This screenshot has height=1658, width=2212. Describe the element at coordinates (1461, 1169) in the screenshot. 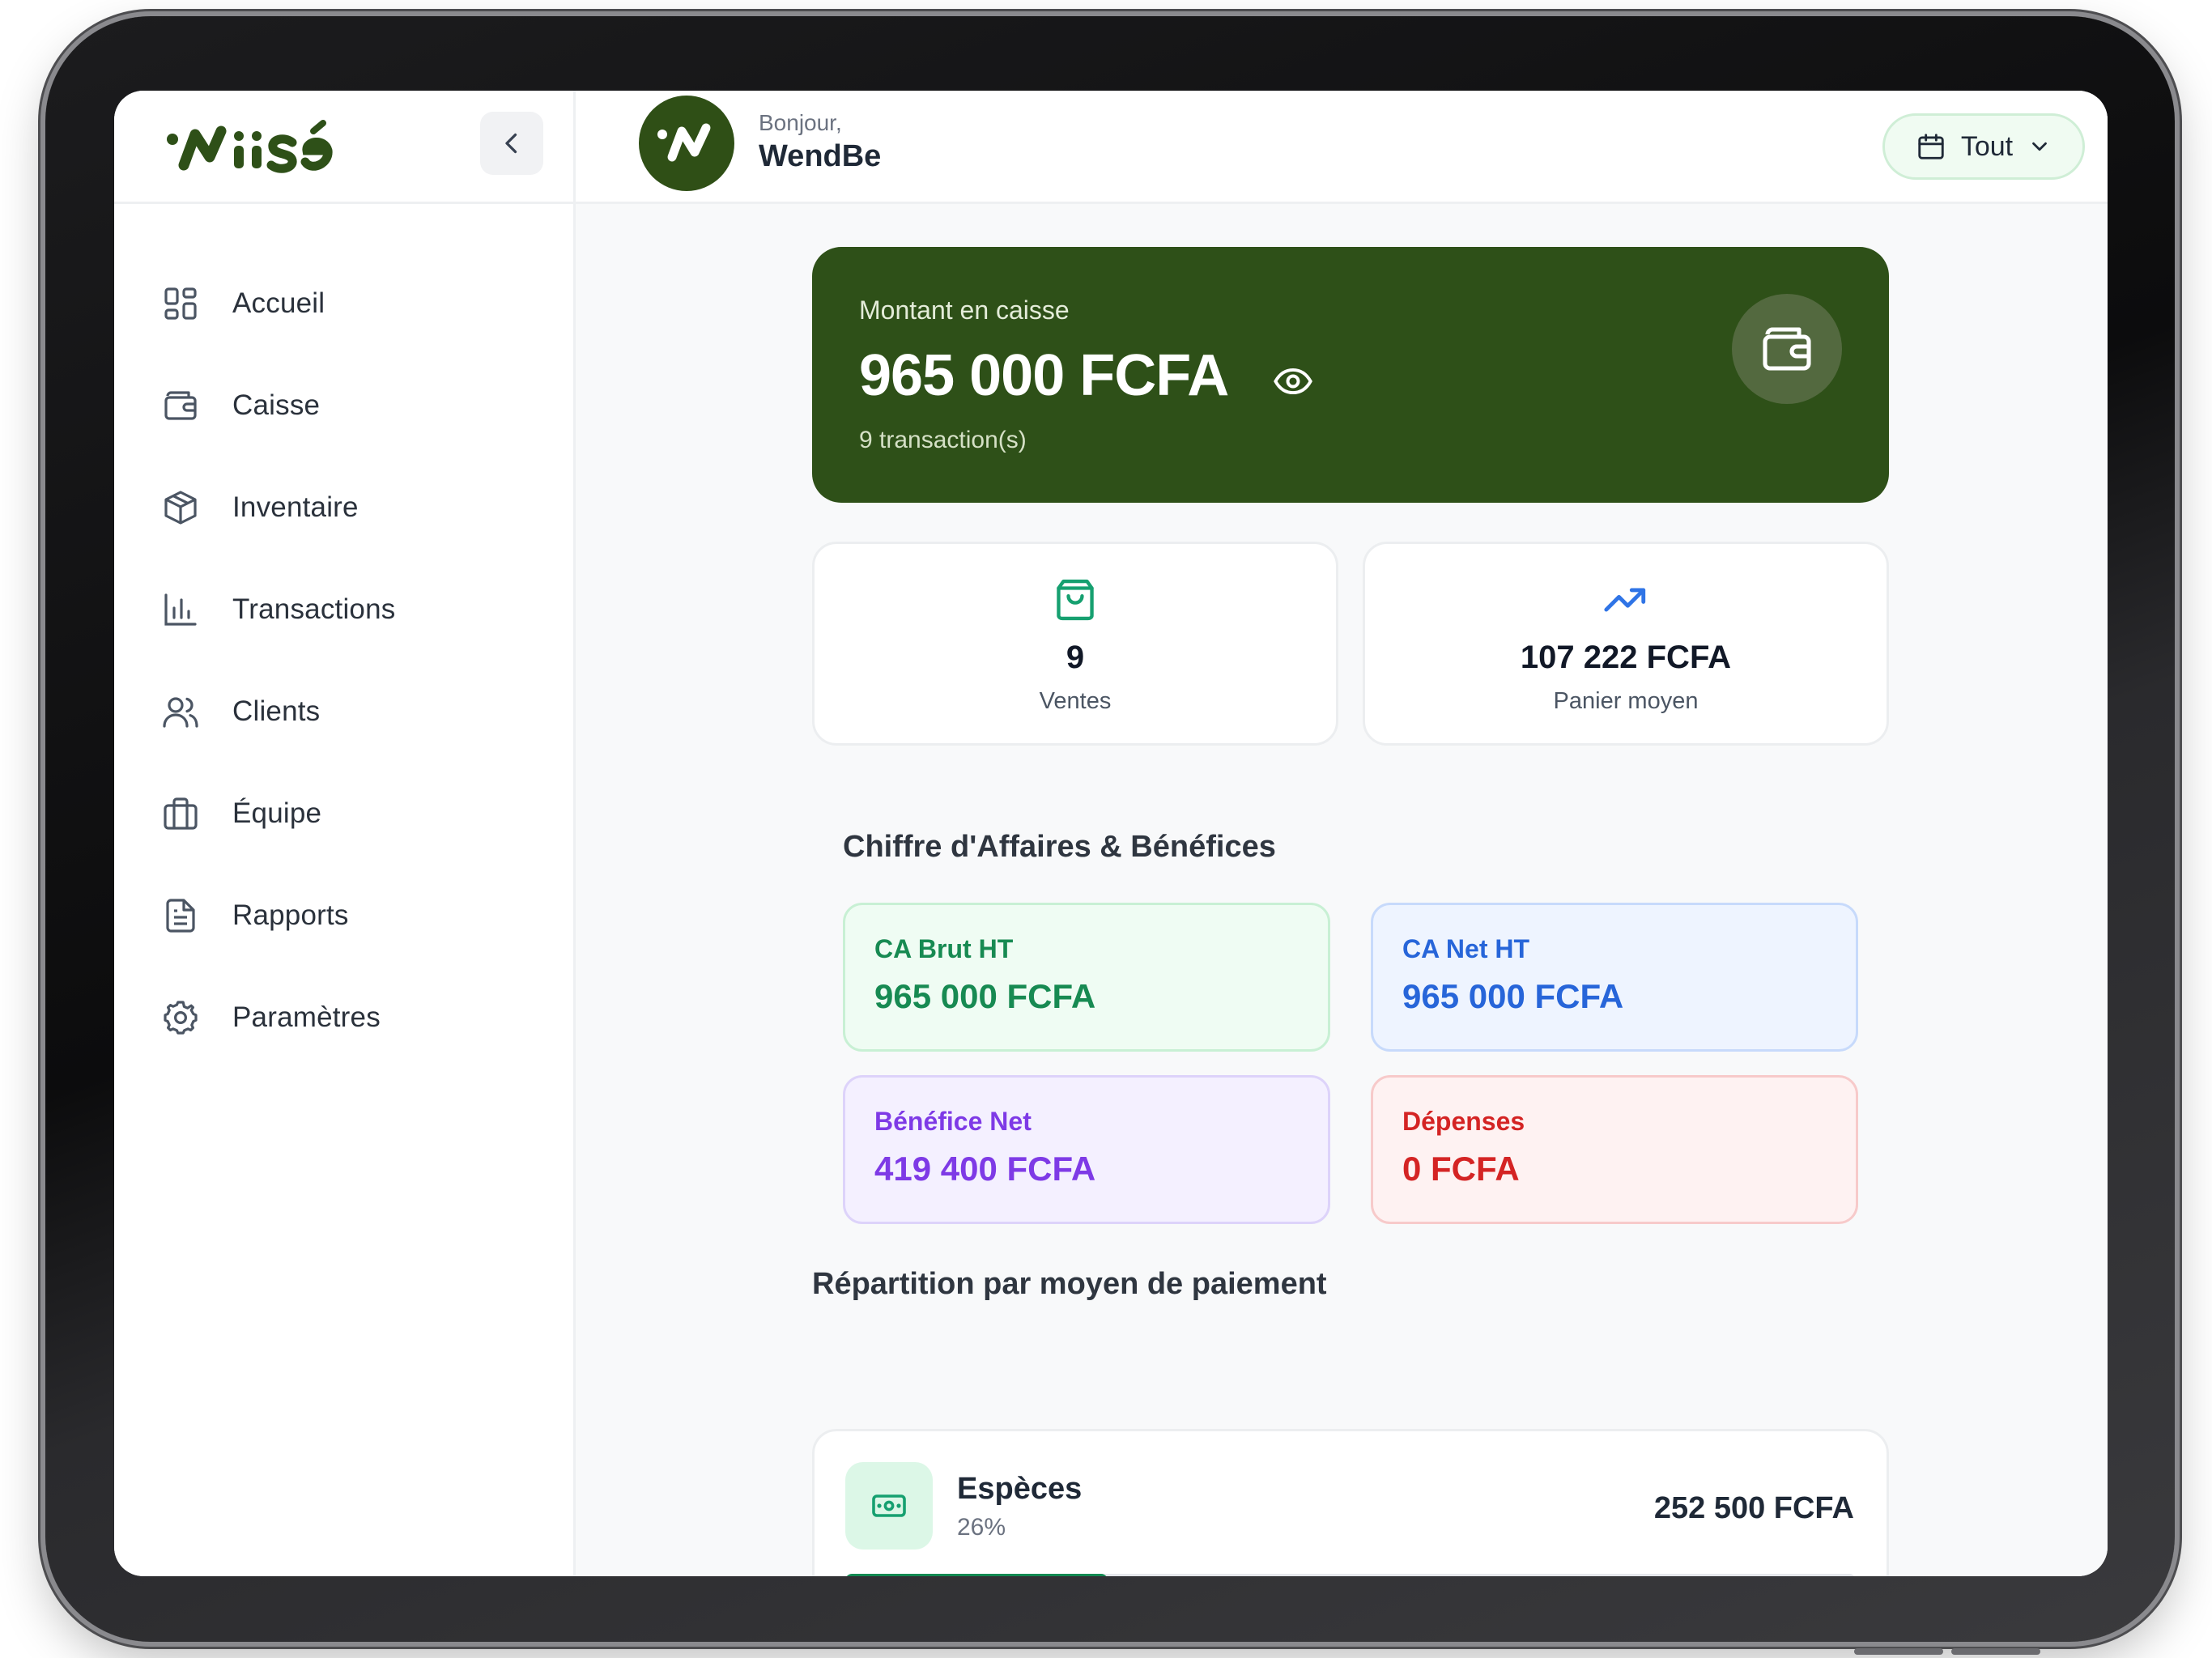

I see `expenses-value: 0 FCFA` at that location.